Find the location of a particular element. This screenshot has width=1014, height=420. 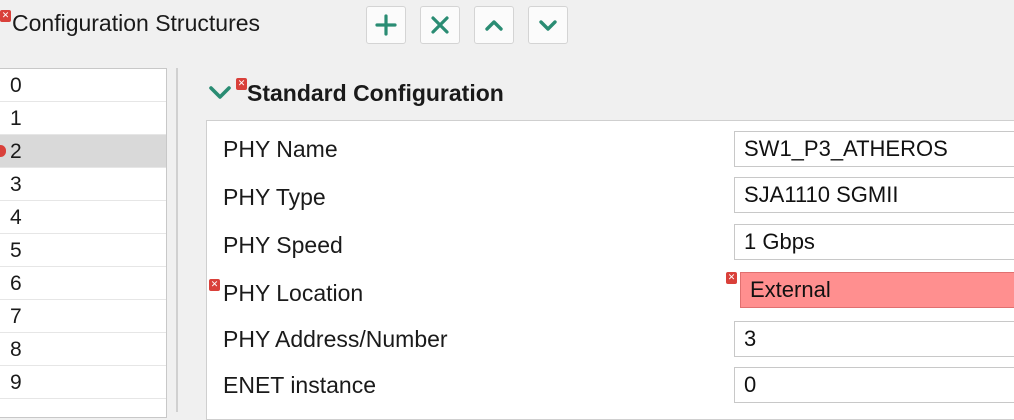

move-down-button is located at coordinates (548, 25).